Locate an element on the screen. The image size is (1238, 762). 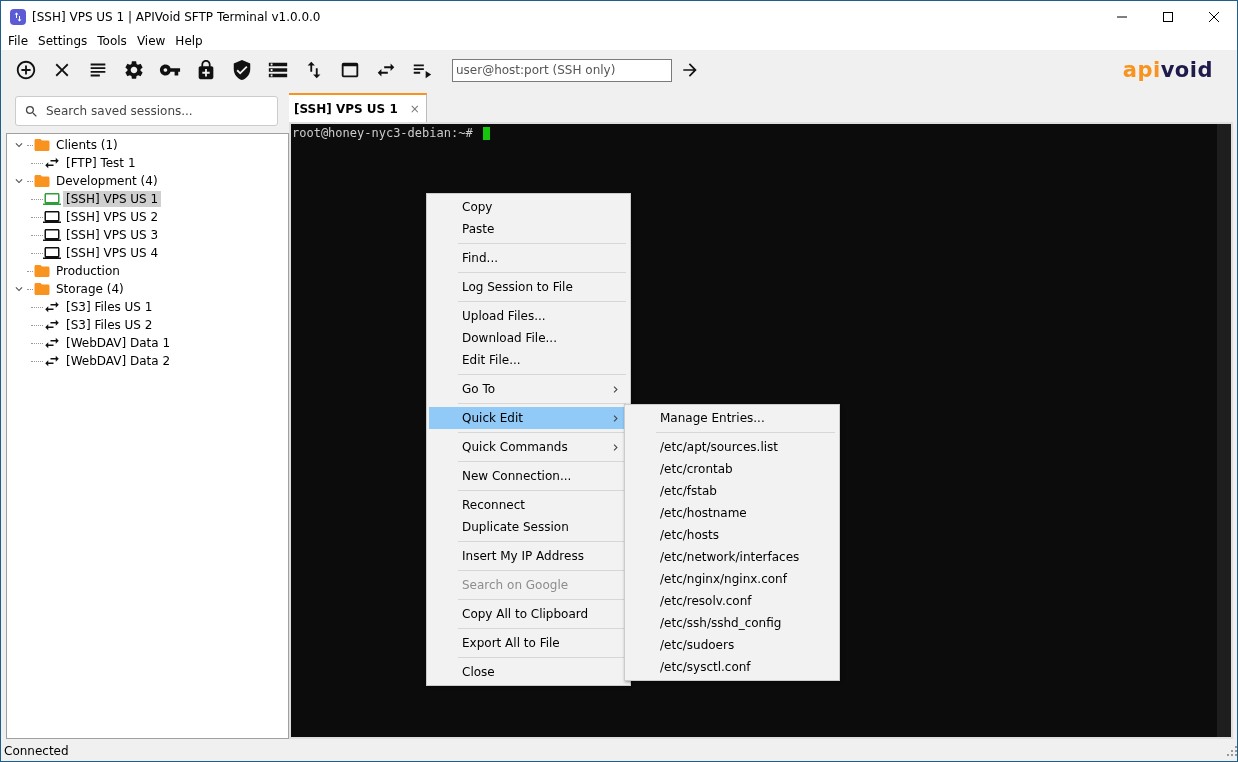
scrollbar is located at coordinates (1224, 430).